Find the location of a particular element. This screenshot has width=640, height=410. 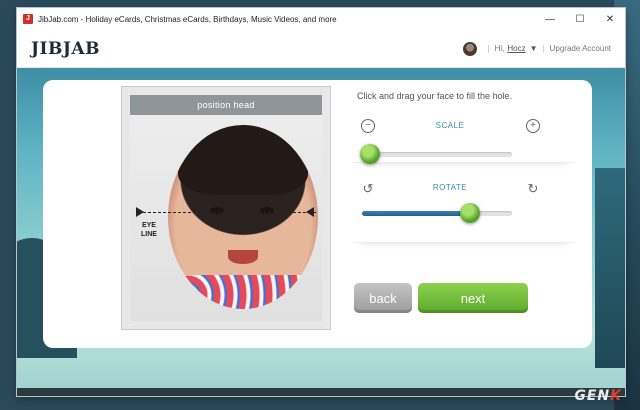

eye-line-guide is located at coordinates (227, 212).